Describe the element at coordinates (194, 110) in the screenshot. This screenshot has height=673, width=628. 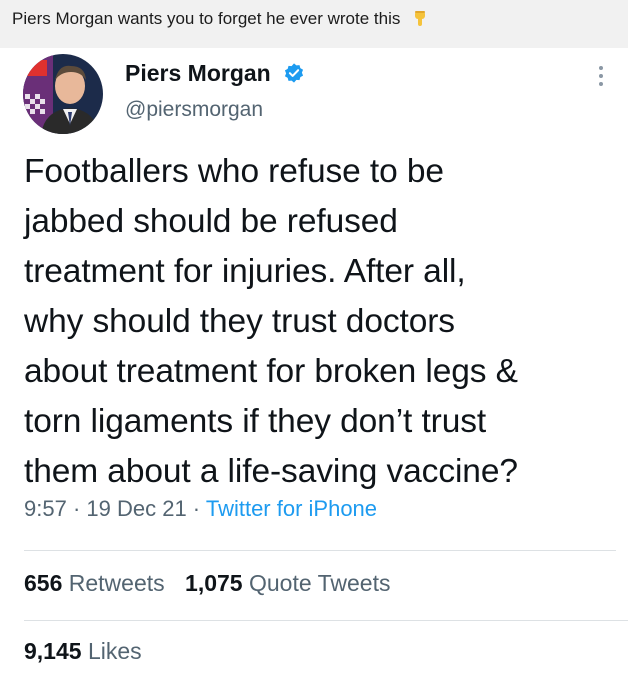
I see `author-handle: @piersmorgan` at that location.